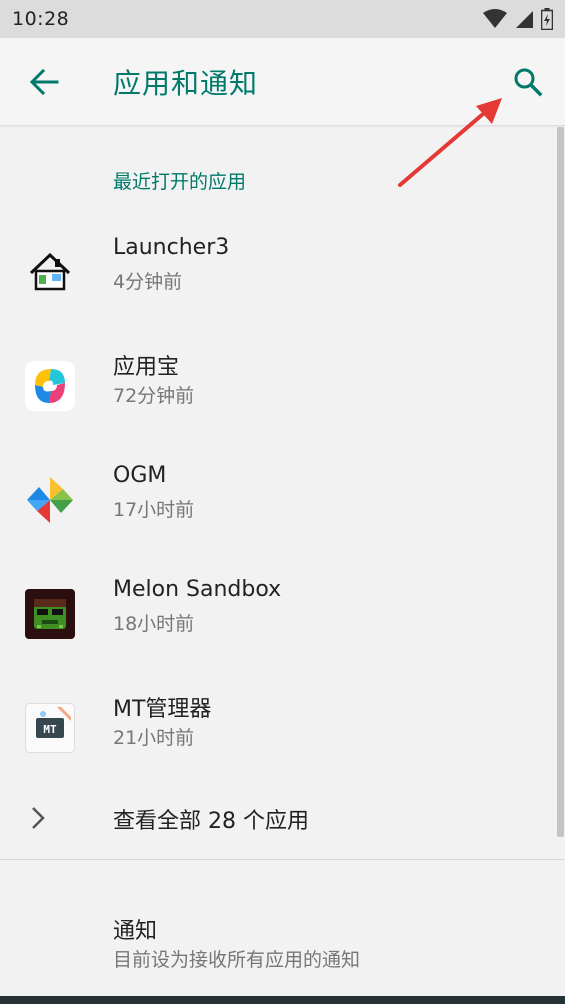 The width and height of the screenshot is (565, 1004). I want to click on pinwheel-icon, so click(50, 500).